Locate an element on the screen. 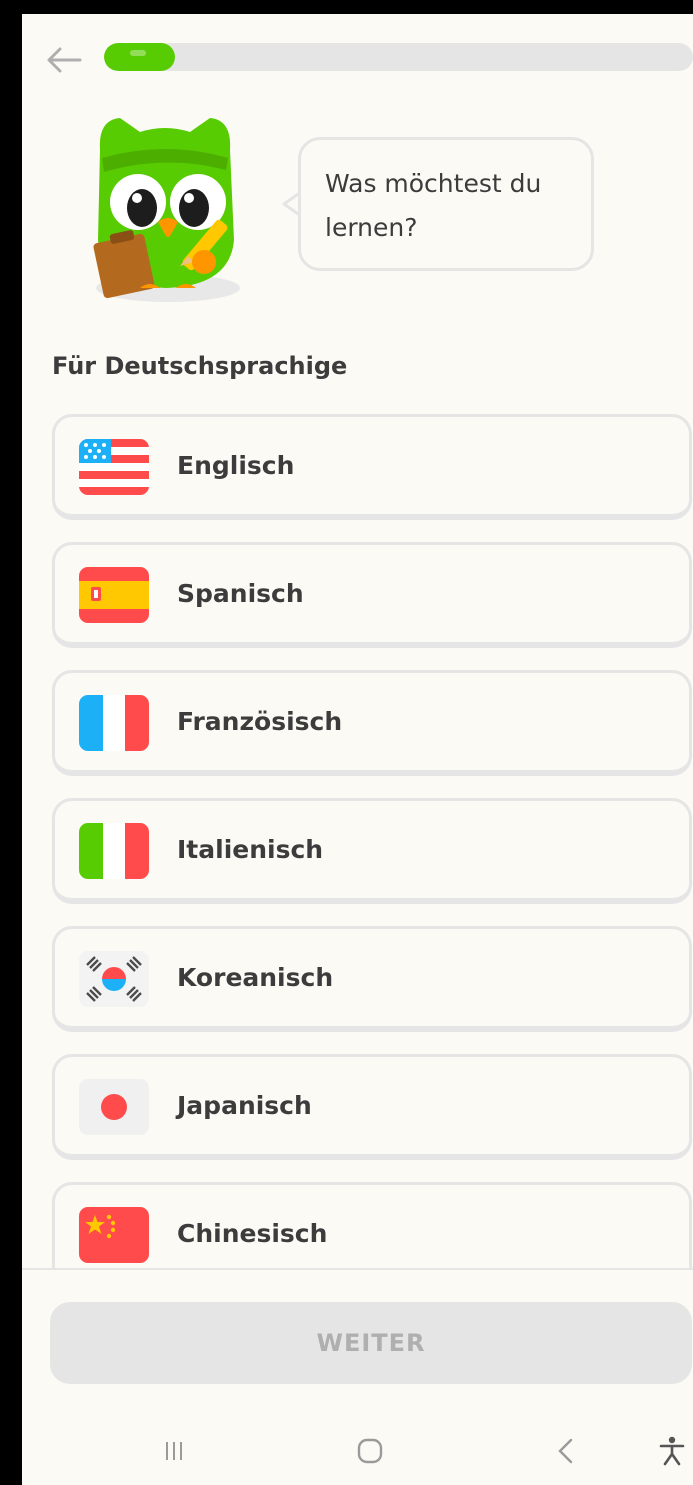 This screenshot has height=1485, width=693. language-label: Spanisch is located at coordinates (240, 593).